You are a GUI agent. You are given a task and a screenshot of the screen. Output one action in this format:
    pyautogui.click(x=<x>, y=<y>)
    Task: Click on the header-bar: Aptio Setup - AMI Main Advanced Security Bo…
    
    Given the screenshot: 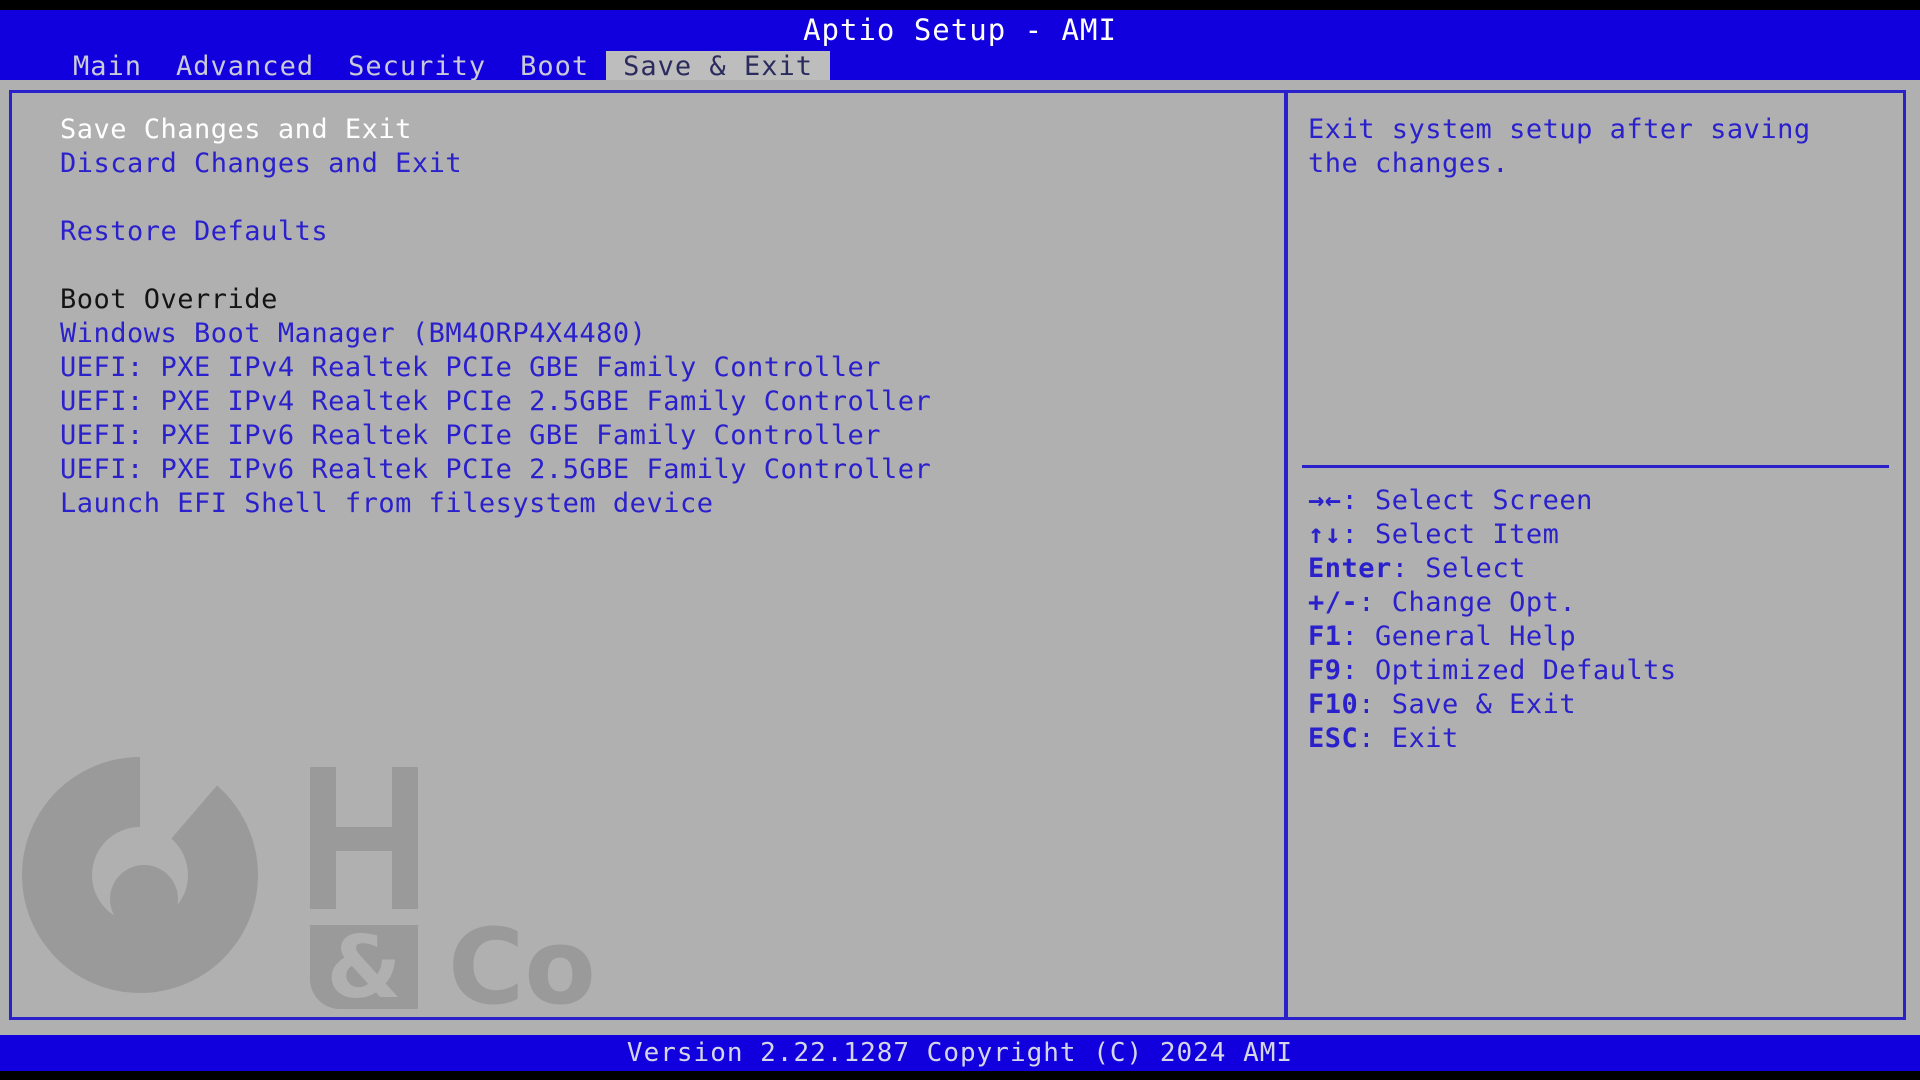 What is the action you would take?
    pyautogui.click(x=960, y=46)
    